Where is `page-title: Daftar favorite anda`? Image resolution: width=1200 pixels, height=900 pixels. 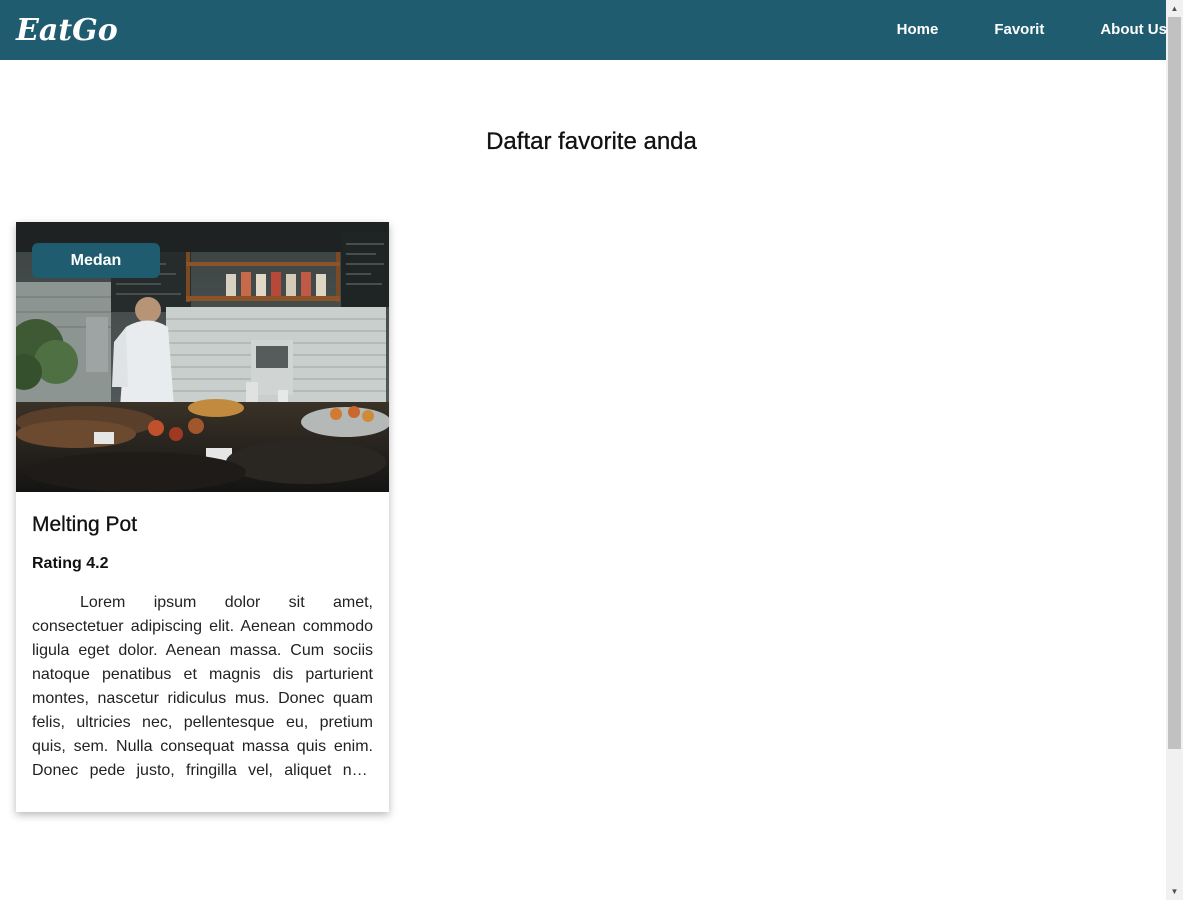 page-title: Daftar favorite anda is located at coordinates (591, 141).